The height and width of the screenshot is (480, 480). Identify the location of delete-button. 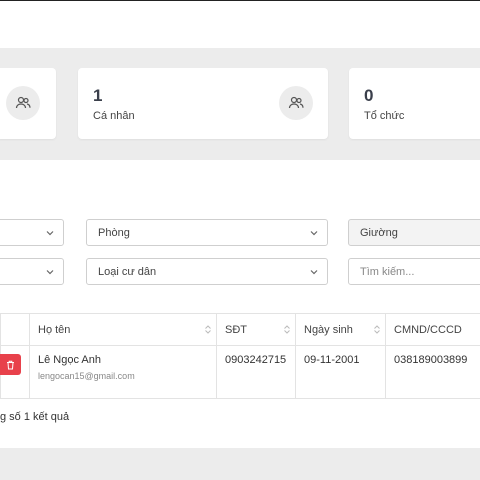
(10, 364).